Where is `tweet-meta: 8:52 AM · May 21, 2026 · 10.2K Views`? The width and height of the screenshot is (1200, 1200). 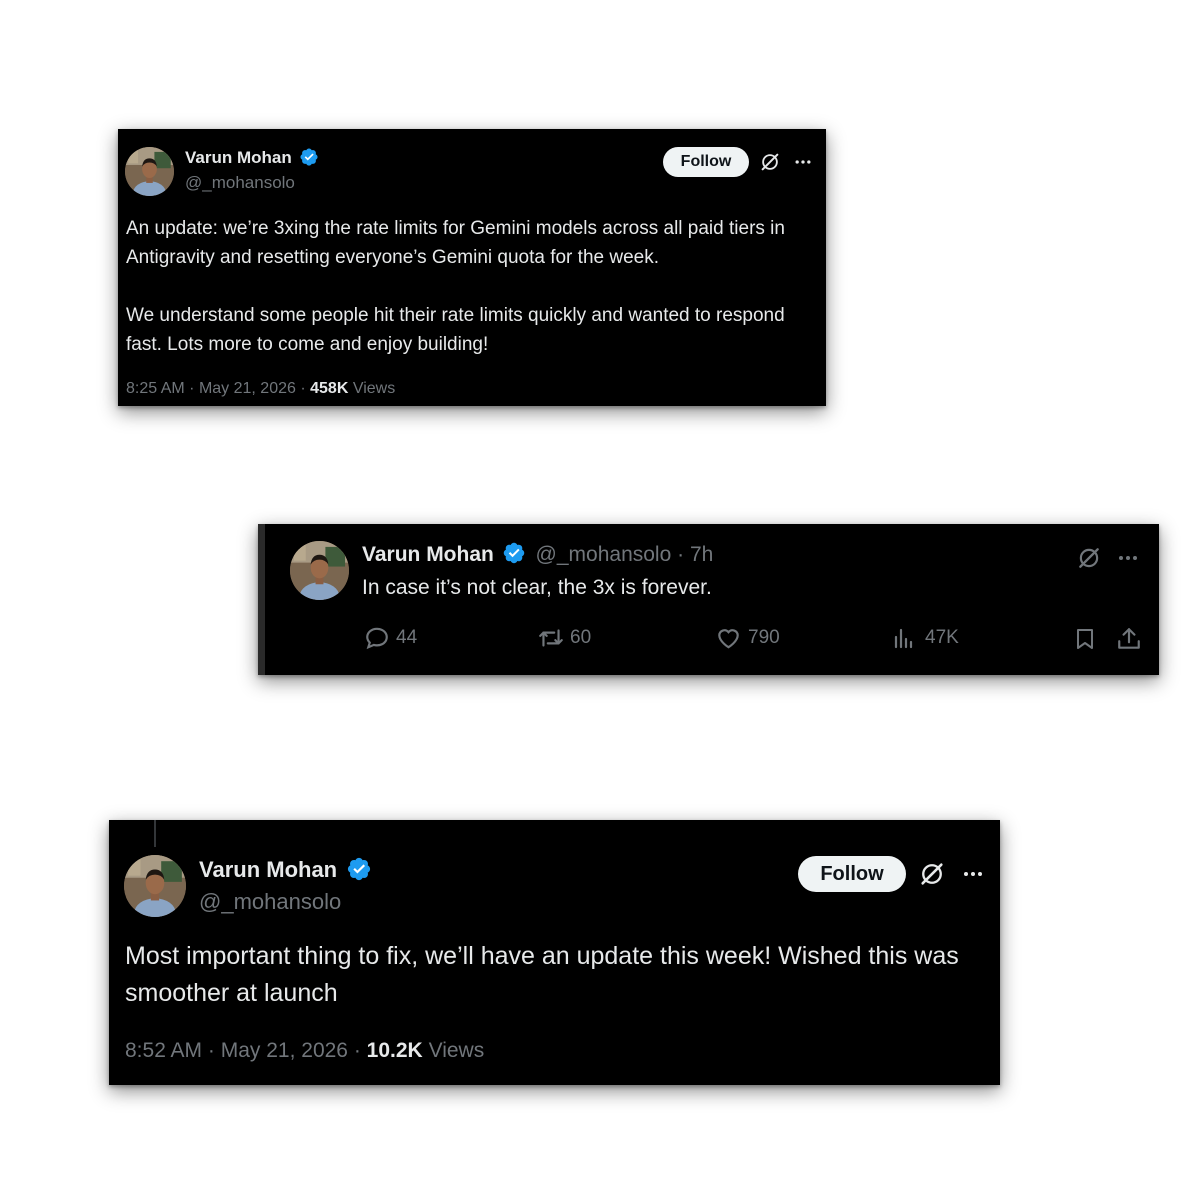
tweet-meta: 8:52 AM · May 21, 2026 · 10.2K Views is located at coordinates (305, 1050).